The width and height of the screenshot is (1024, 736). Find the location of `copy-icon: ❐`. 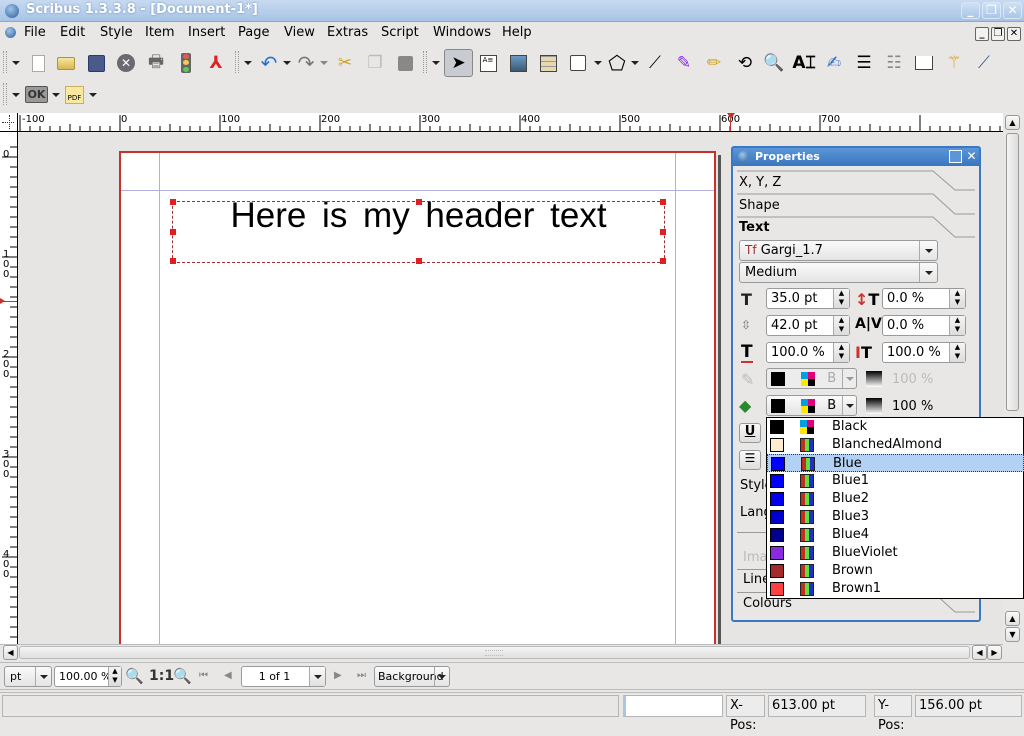

copy-icon: ❐ is located at coordinates (375, 63).